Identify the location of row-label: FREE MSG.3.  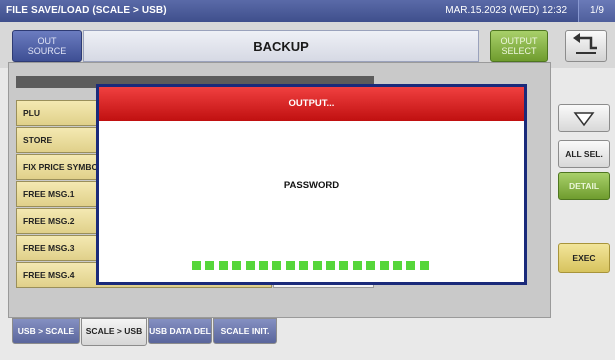
(49, 248).